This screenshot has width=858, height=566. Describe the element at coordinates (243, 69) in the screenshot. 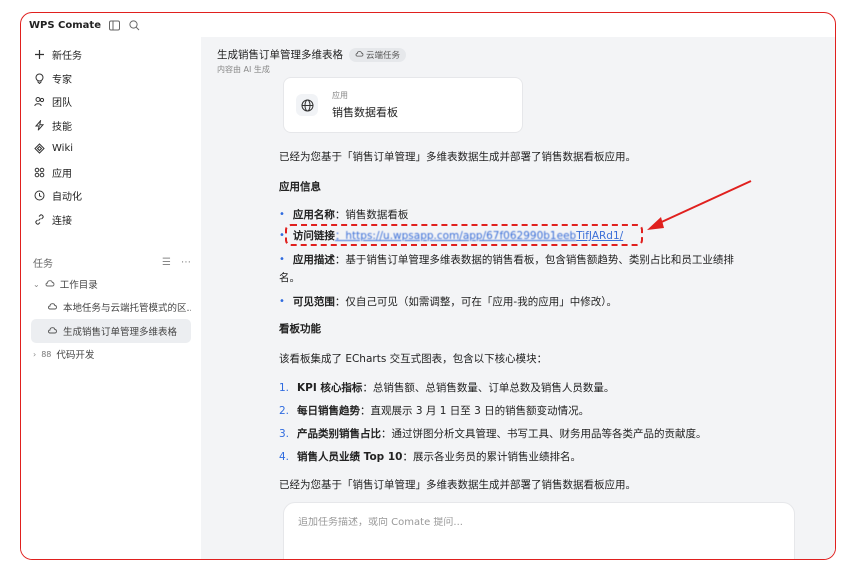

I see `ai-generated-note: 内容由 AI 生成` at that location.